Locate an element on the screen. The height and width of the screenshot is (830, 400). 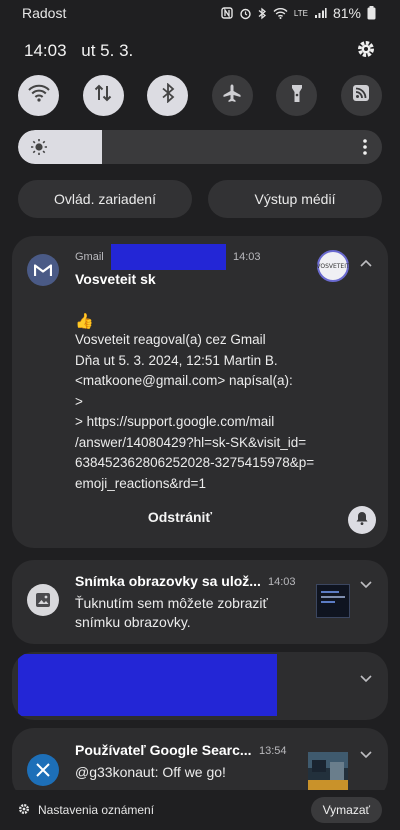
clear-all-button: Vymazať is located at coordinates (346, 810).